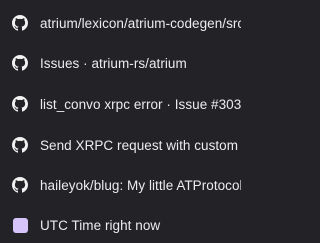 The image size is (320, 243). I want to click on tab-item: list_convo xrpc error · Issue #303, so click(120, 104).